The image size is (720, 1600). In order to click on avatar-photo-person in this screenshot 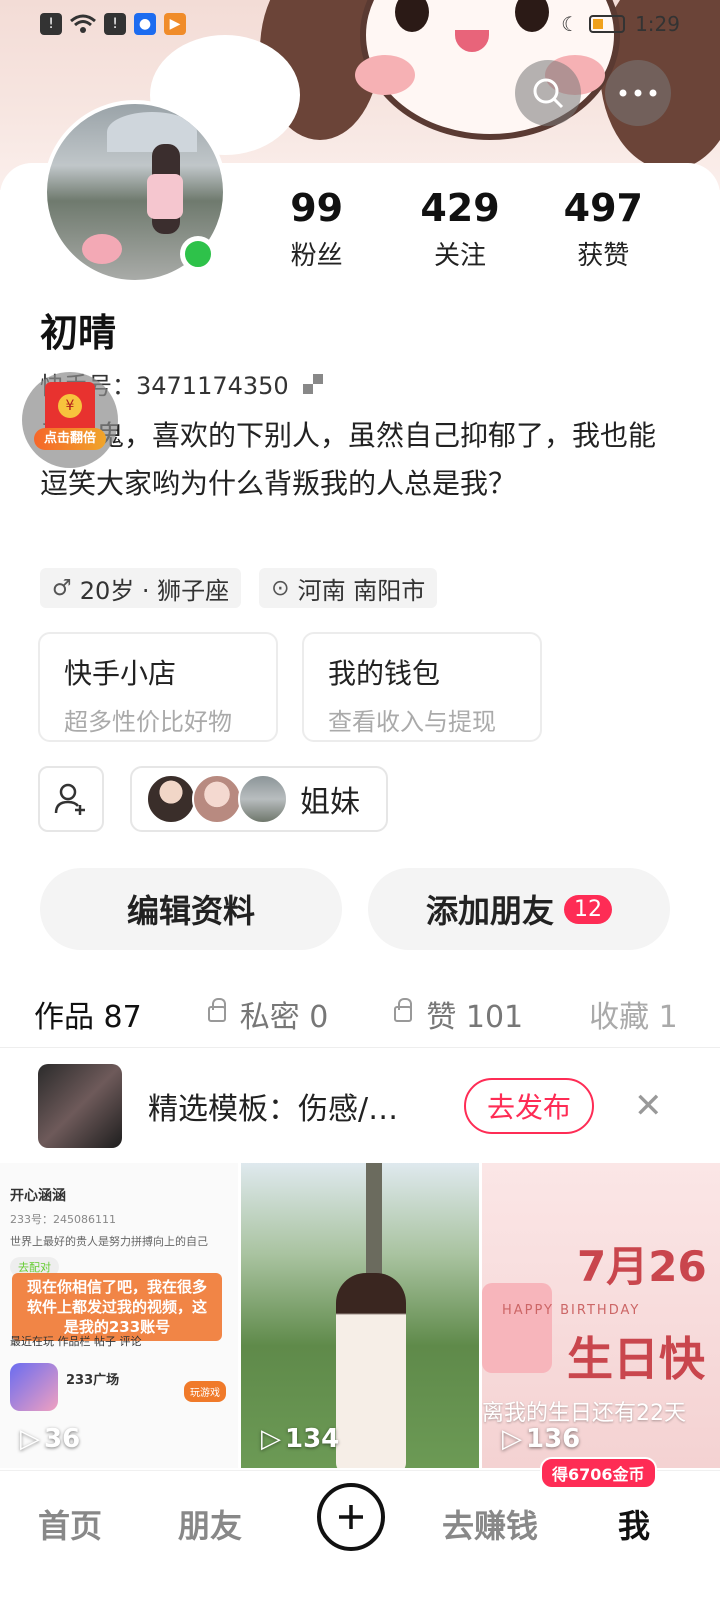, I will do `click(102, 249)`.